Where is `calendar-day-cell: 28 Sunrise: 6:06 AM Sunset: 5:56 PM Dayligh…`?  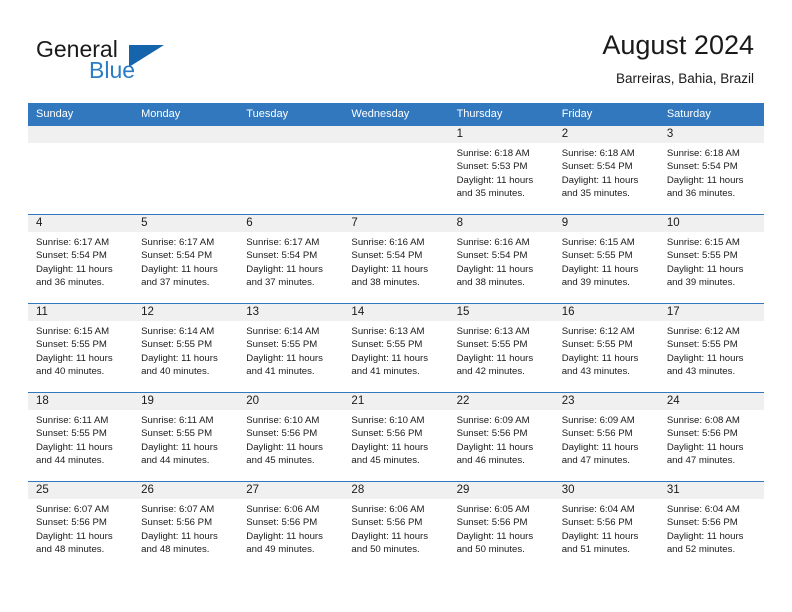 calendar-day-cell: 28 Sunrise: 6:06 AM Sunset: 5:56 PM Dayligh… is located at coordinates (396, 526).